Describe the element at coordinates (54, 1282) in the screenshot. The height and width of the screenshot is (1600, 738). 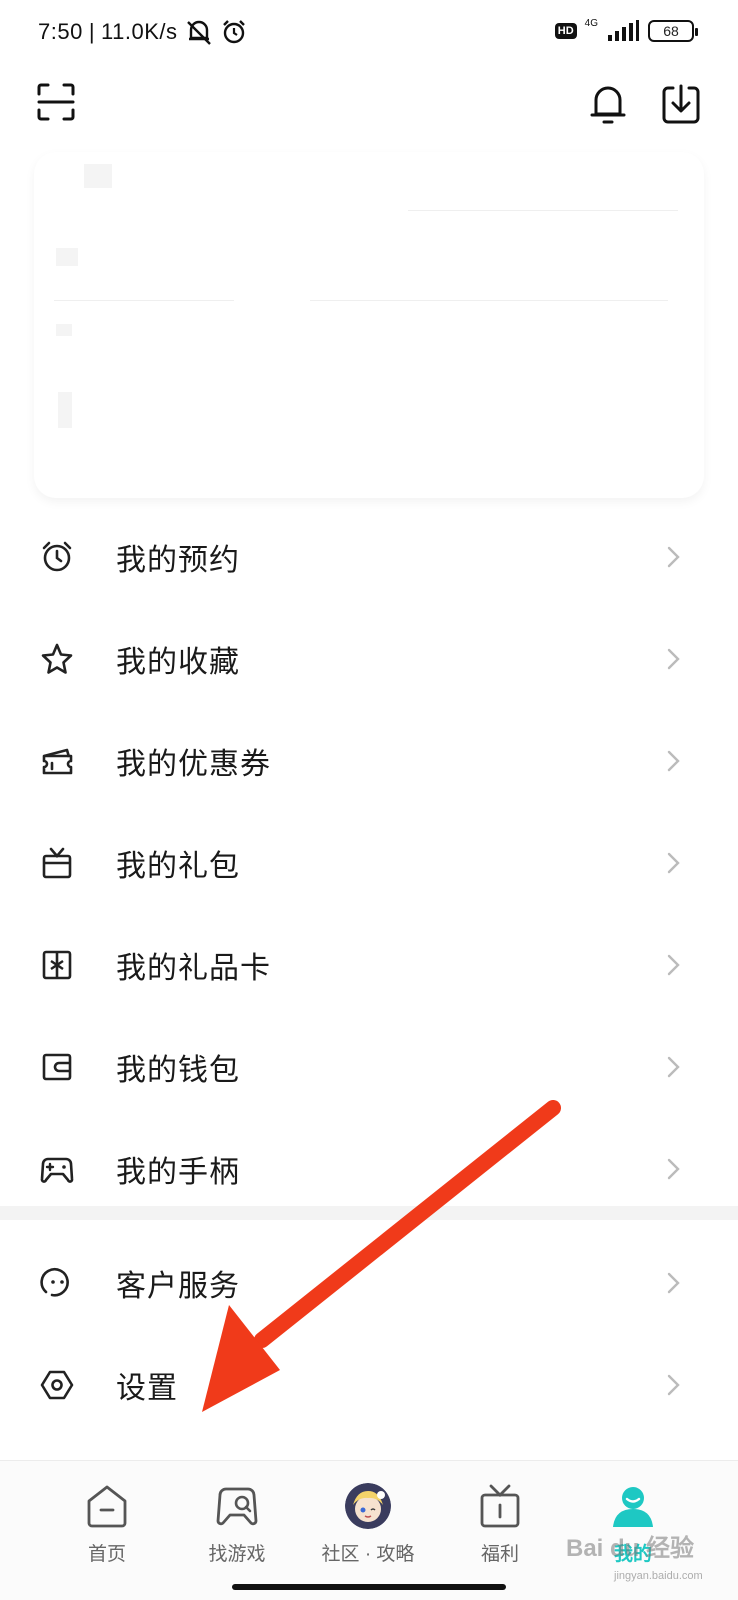
I see `customer-service-icon` at that location.